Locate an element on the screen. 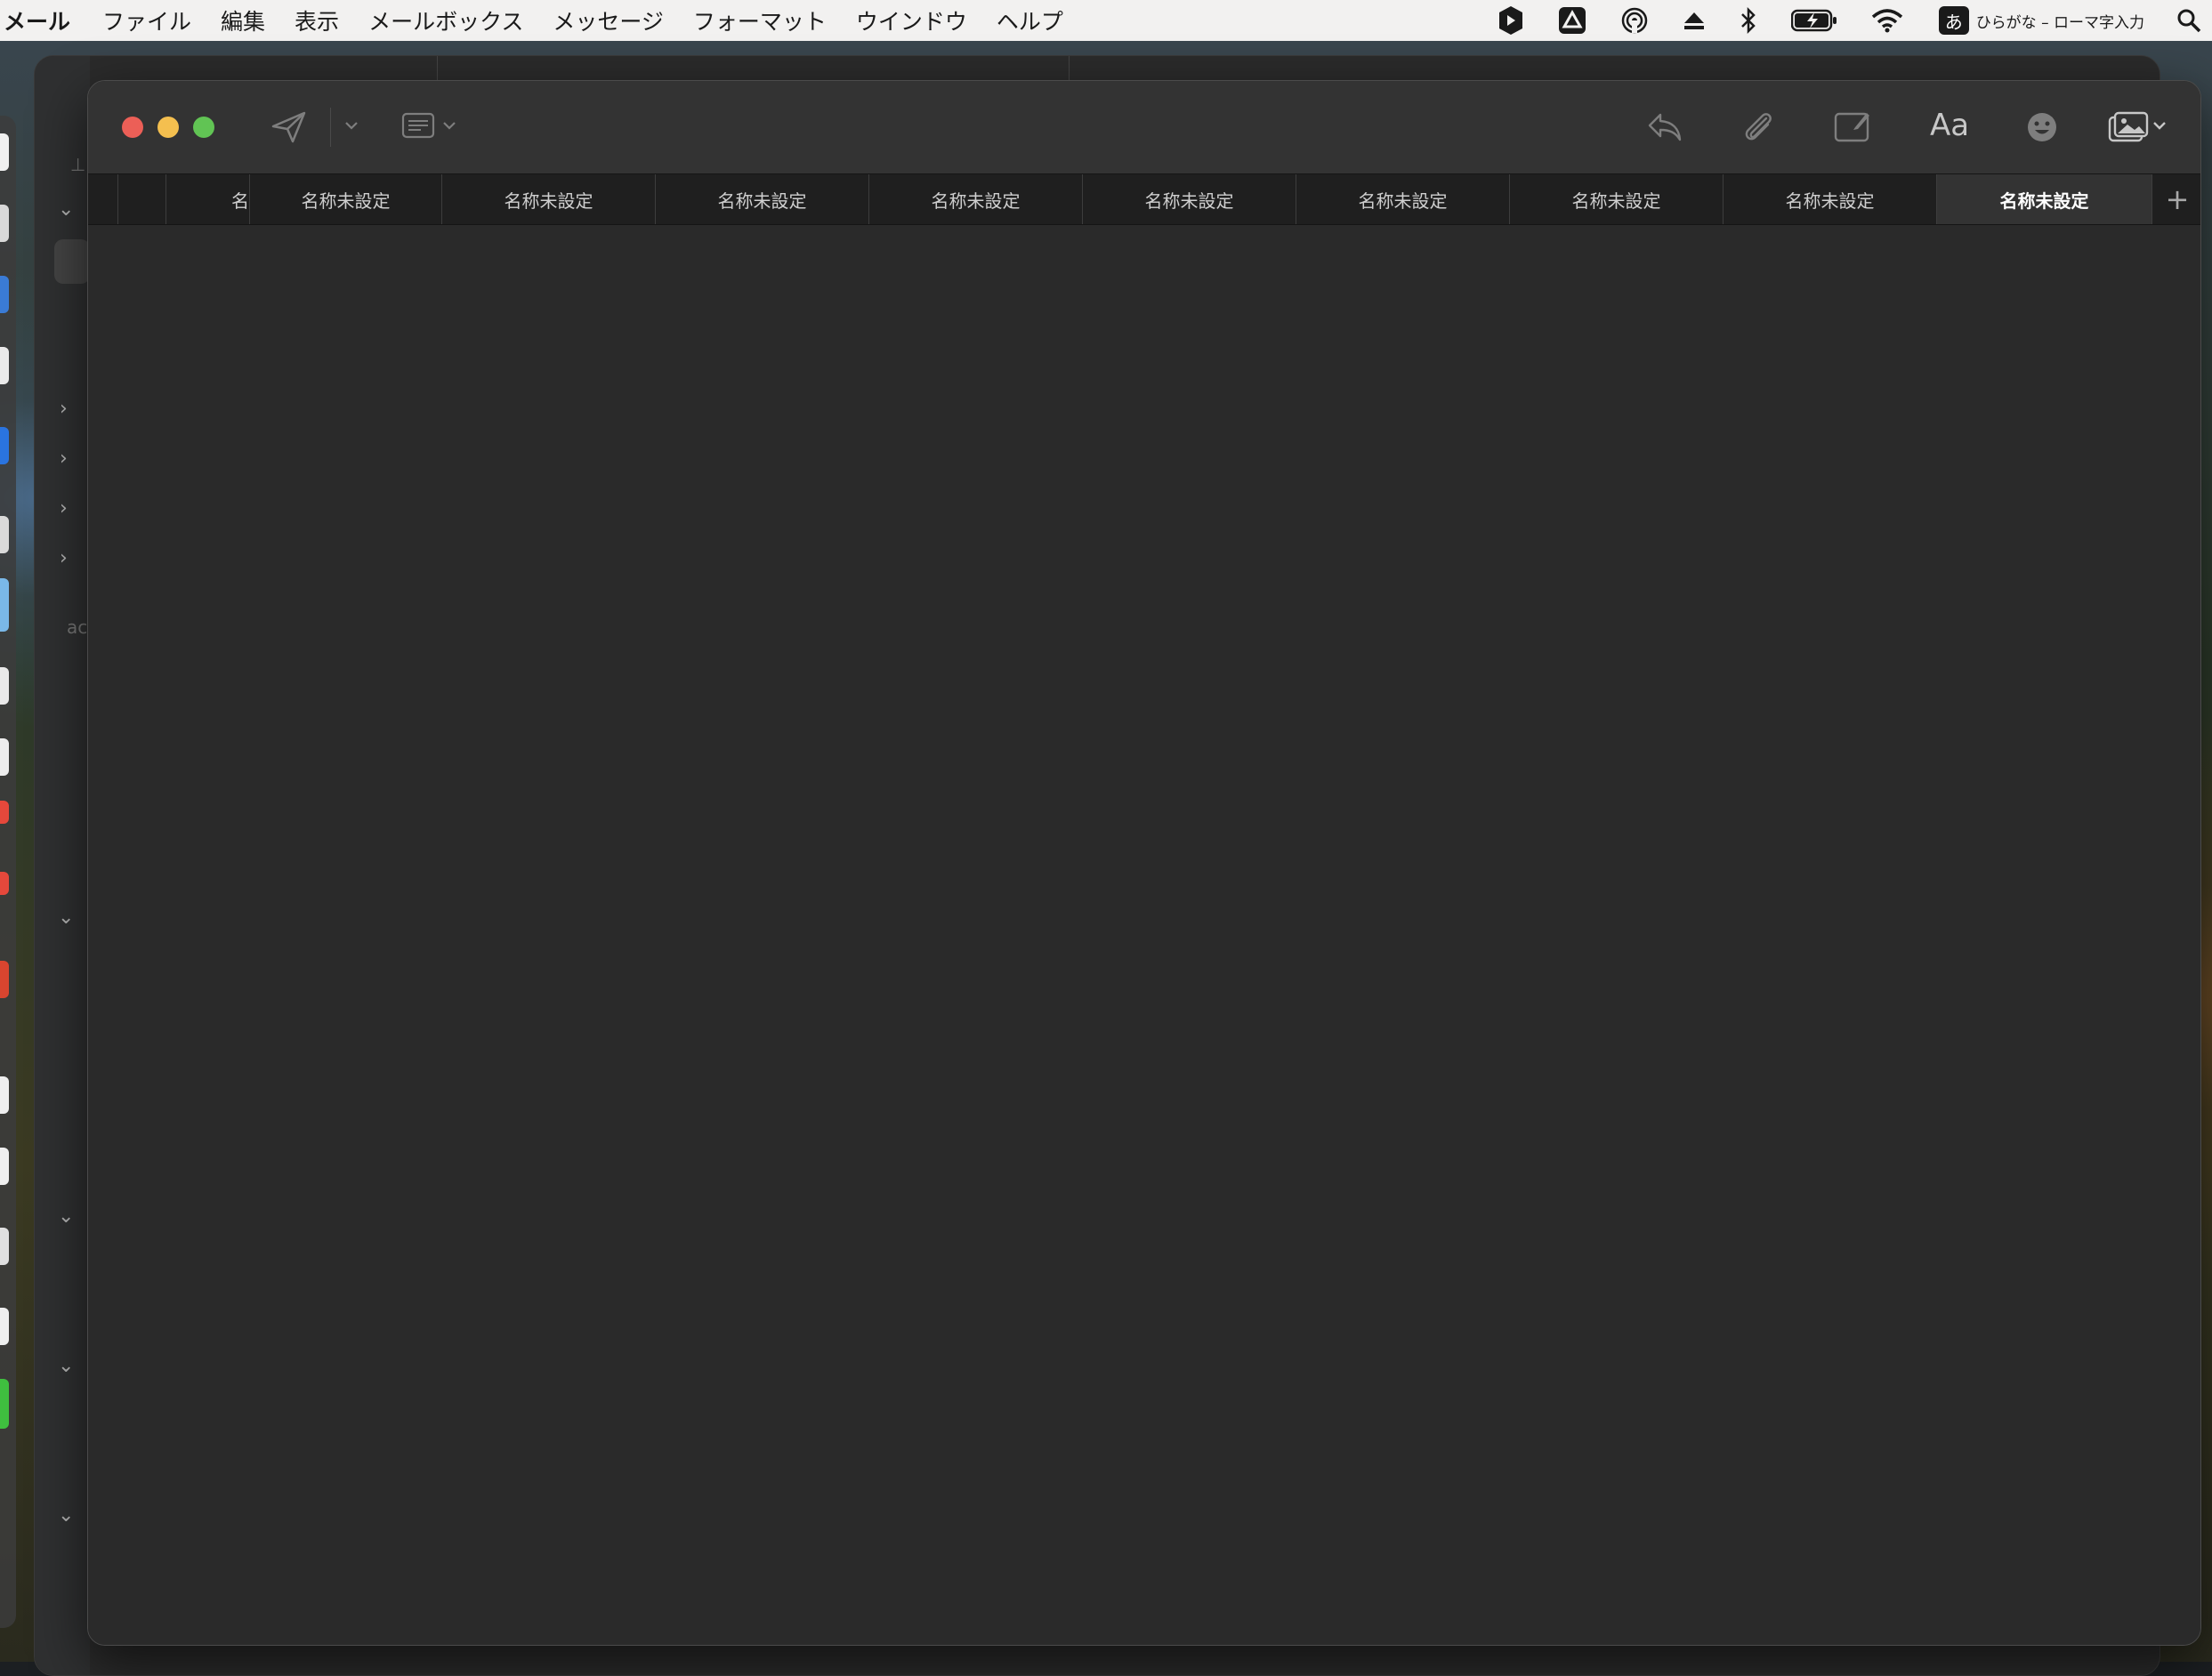 This screenshot has width=2212, height=1676. dock is located at coordinates (8, 872).